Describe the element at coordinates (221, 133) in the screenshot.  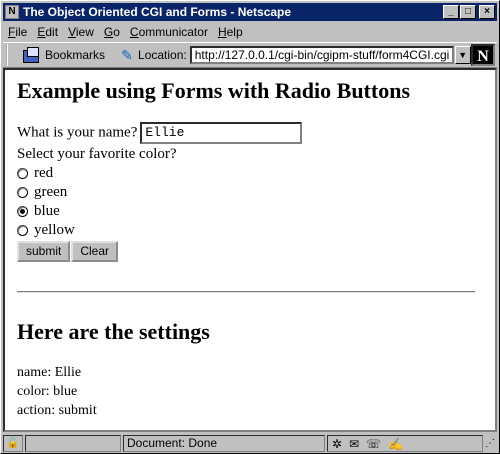
I see `name-input: Ellie` at that location.